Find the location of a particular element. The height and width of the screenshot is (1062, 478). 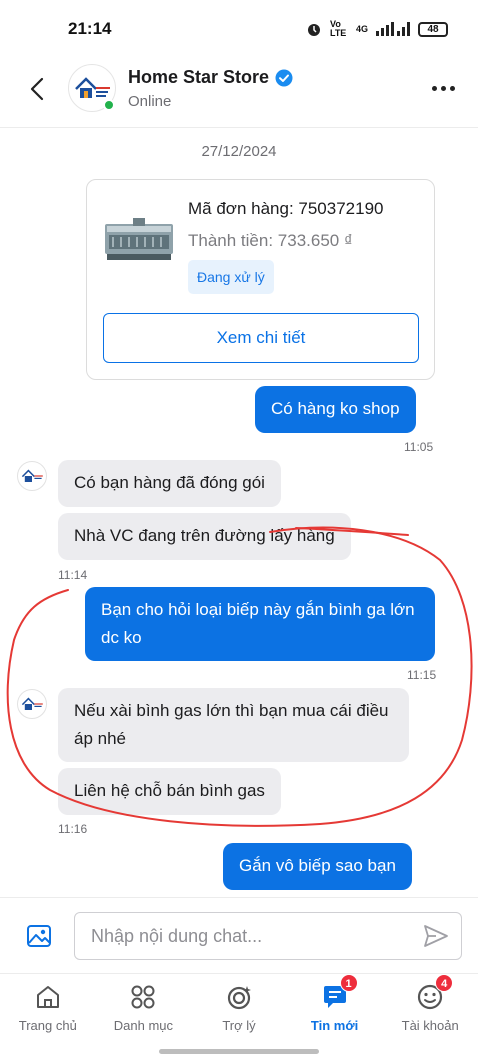

status-time: 21:14 is located at coordinates (90, 28).